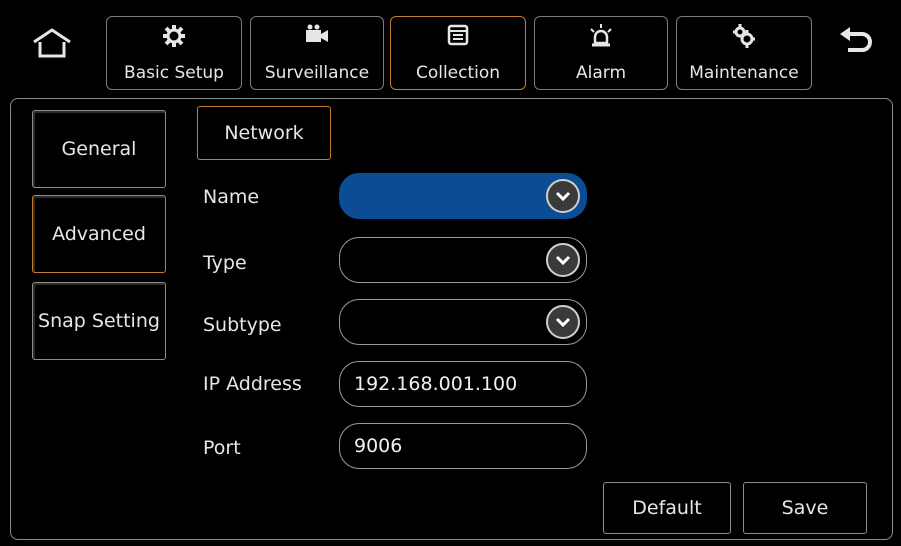  I want to click on save-button: Save, so click(805, 508).